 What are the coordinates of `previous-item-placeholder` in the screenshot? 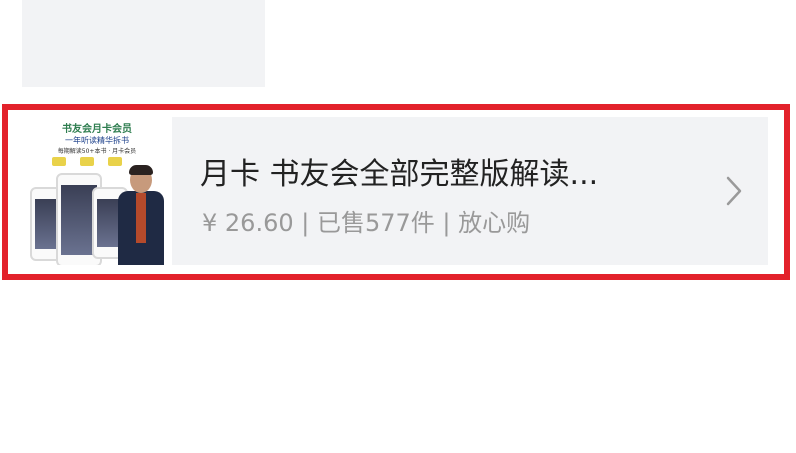 It's located at (143, 43).